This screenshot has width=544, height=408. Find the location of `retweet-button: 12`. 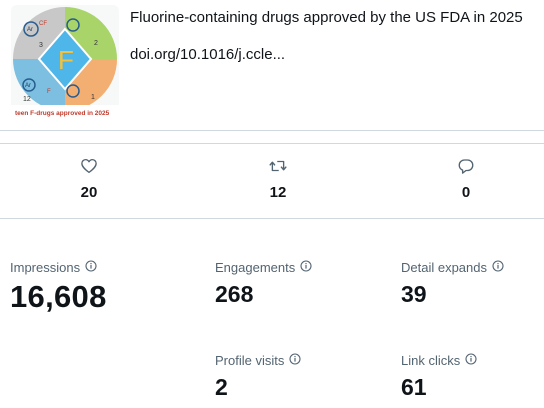

retweet-button: 12 is located at coordinates (278, 179).